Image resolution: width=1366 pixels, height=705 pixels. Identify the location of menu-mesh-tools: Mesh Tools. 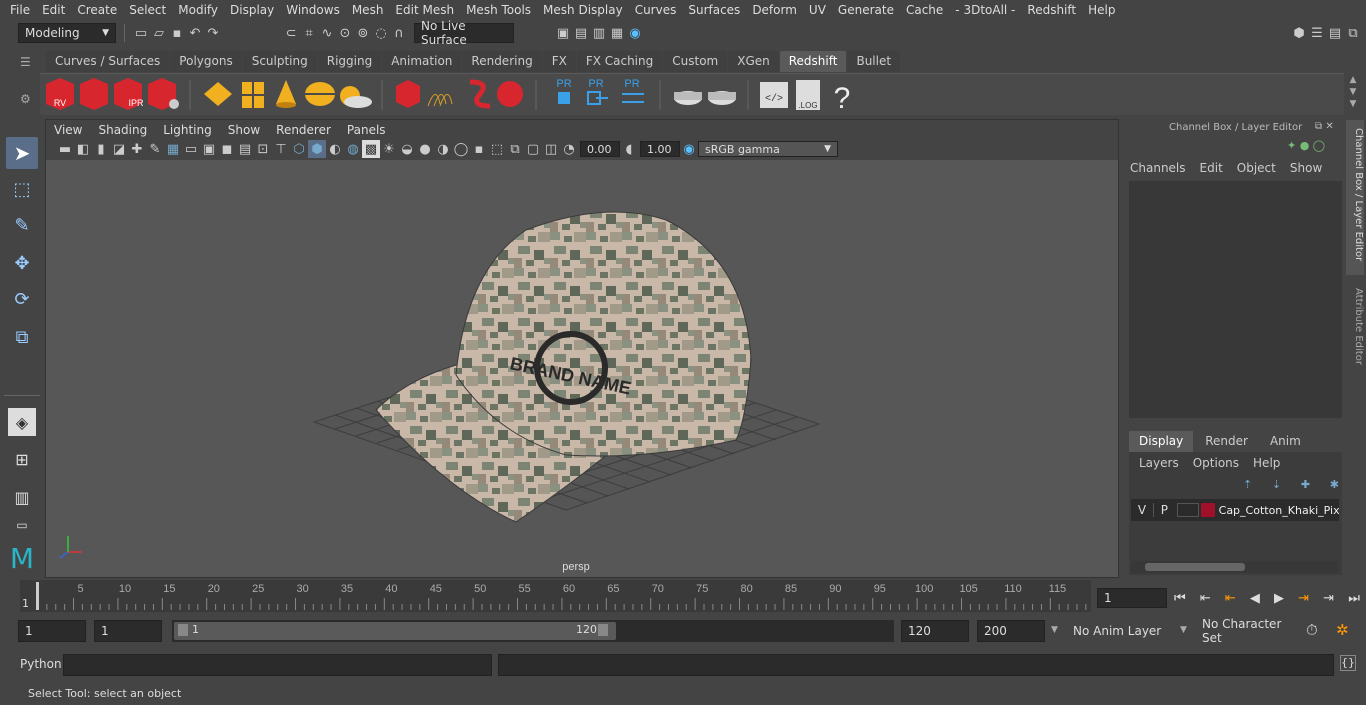
(498, 10).